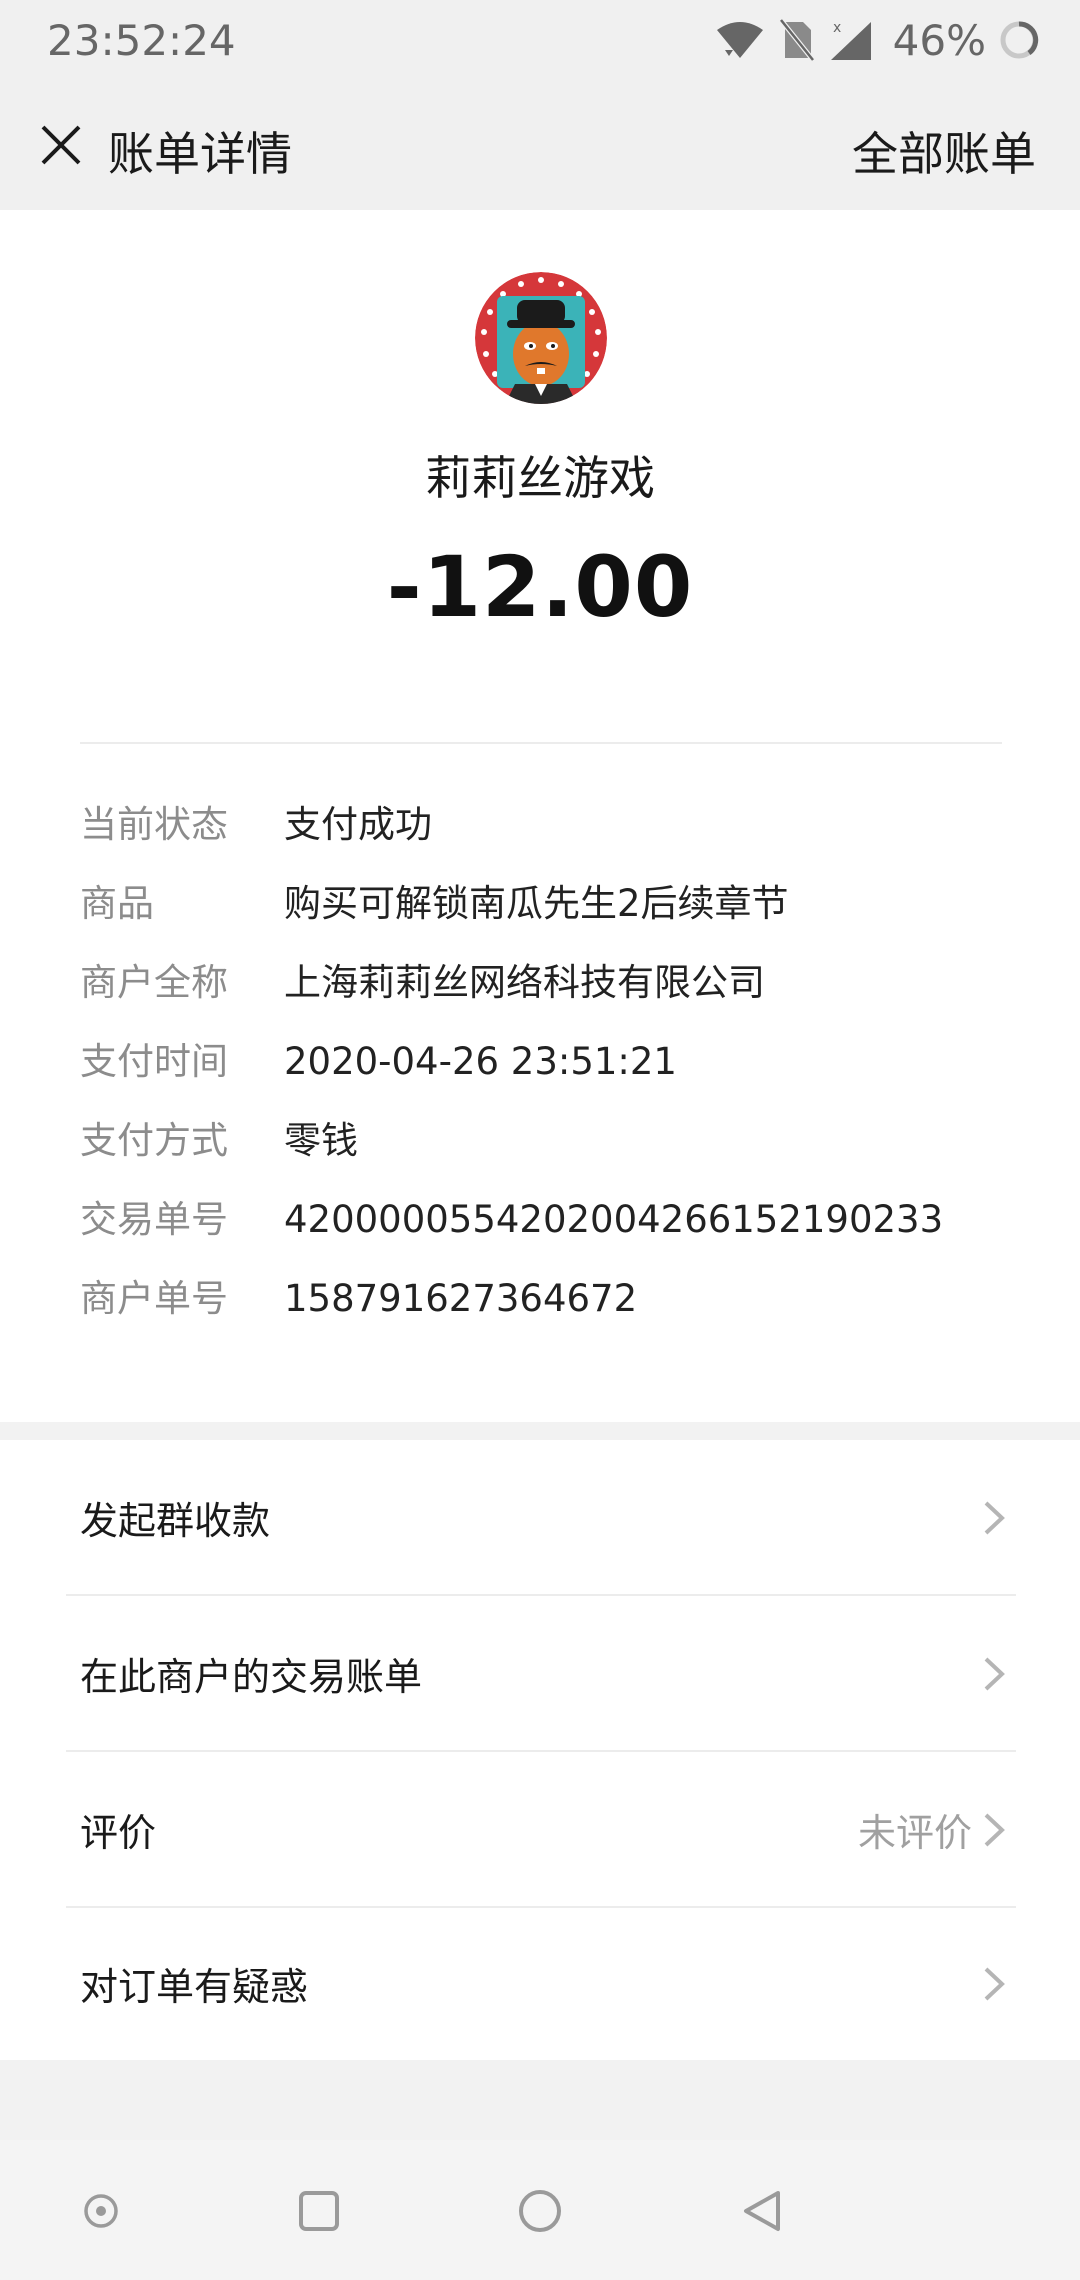 The height and width of the screenshot is (2280, 1080). Describe the element at coordinates (154, 982) in the screenshot. I see `detail-label: 商户全称` at that location.